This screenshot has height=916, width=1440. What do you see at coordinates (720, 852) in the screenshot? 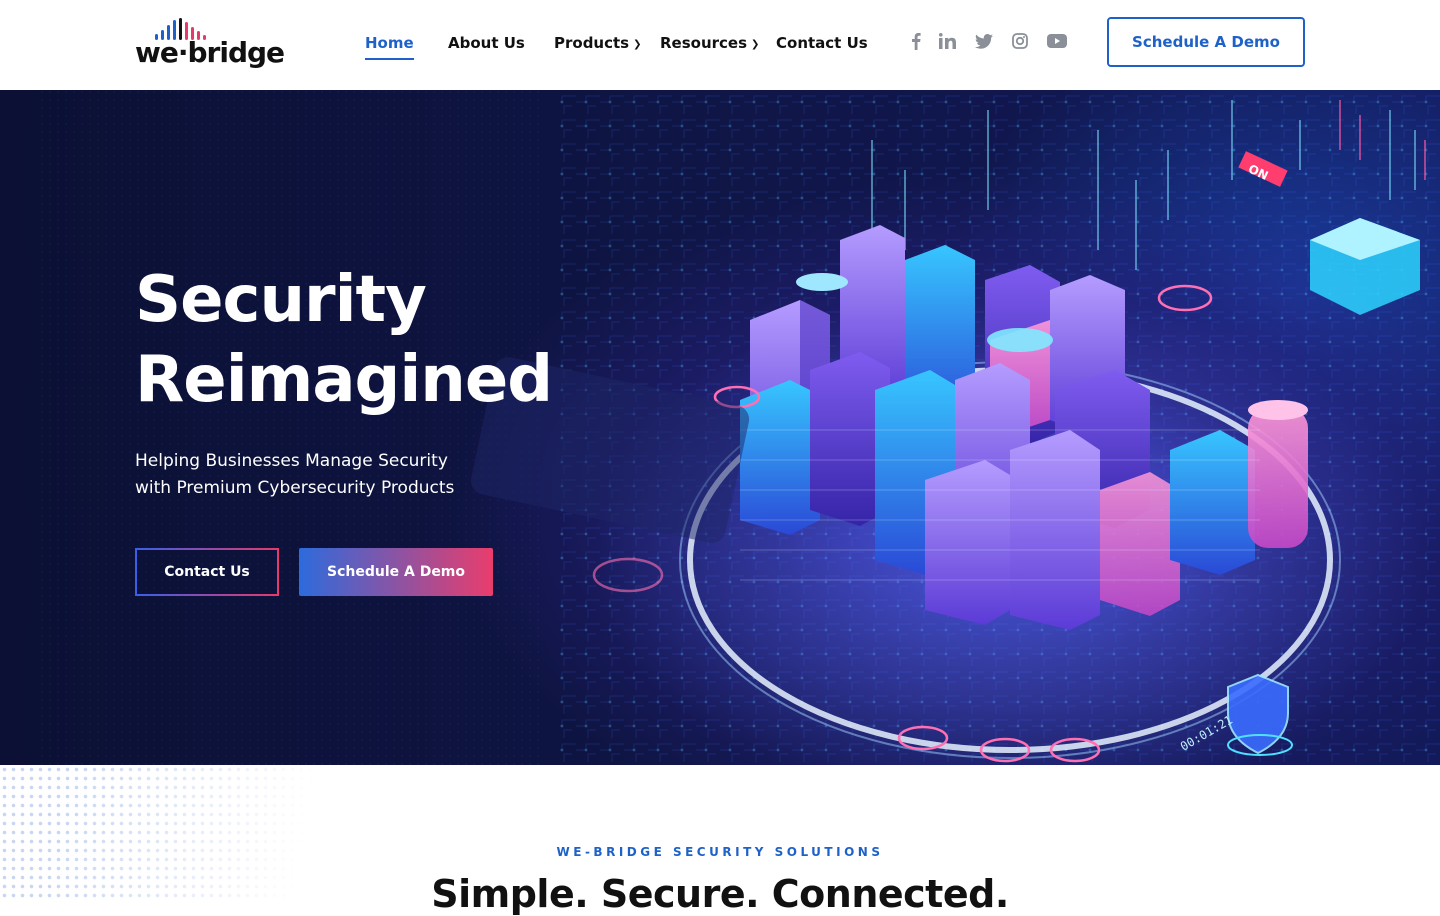
I see `section-eyebrow: WE-BRIDGE SECURITY SOLUTIONS` at bounding box center [720, 852].